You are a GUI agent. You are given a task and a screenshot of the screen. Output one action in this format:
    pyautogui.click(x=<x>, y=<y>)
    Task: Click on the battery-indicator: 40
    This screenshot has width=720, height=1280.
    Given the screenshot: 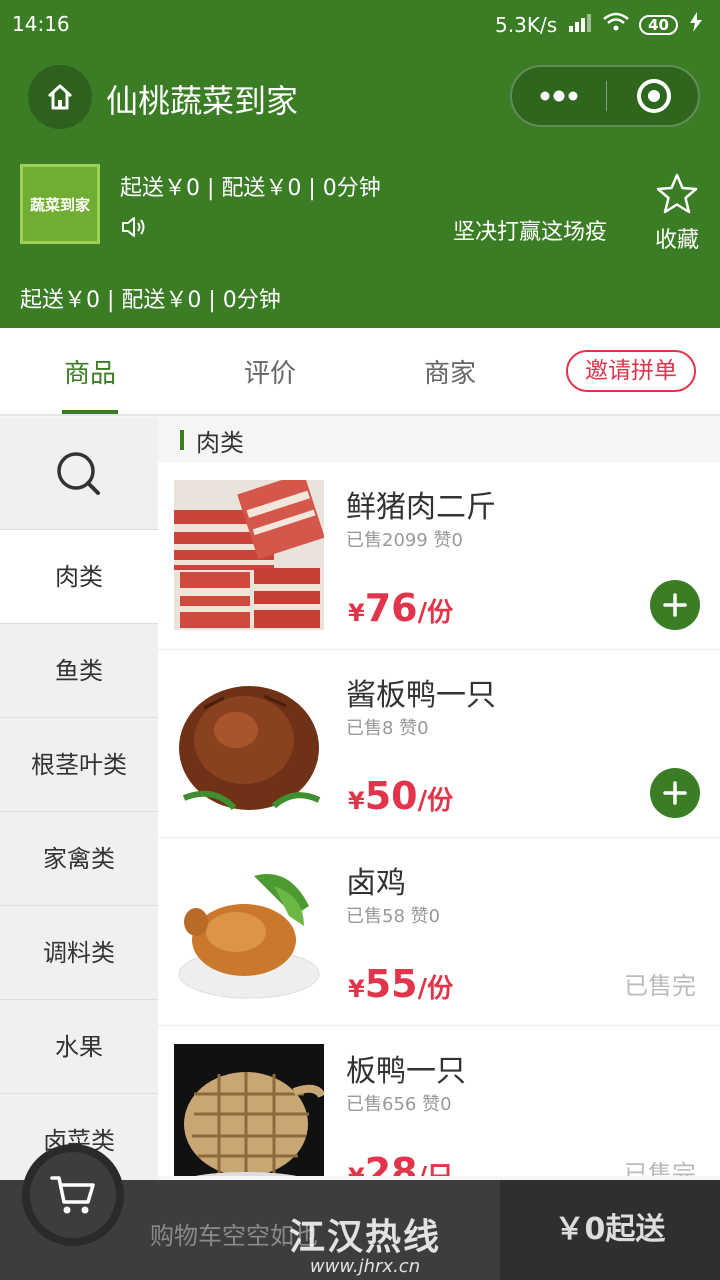 What is the action you would take?
    pyautogui.click(x=658, y=24)
    